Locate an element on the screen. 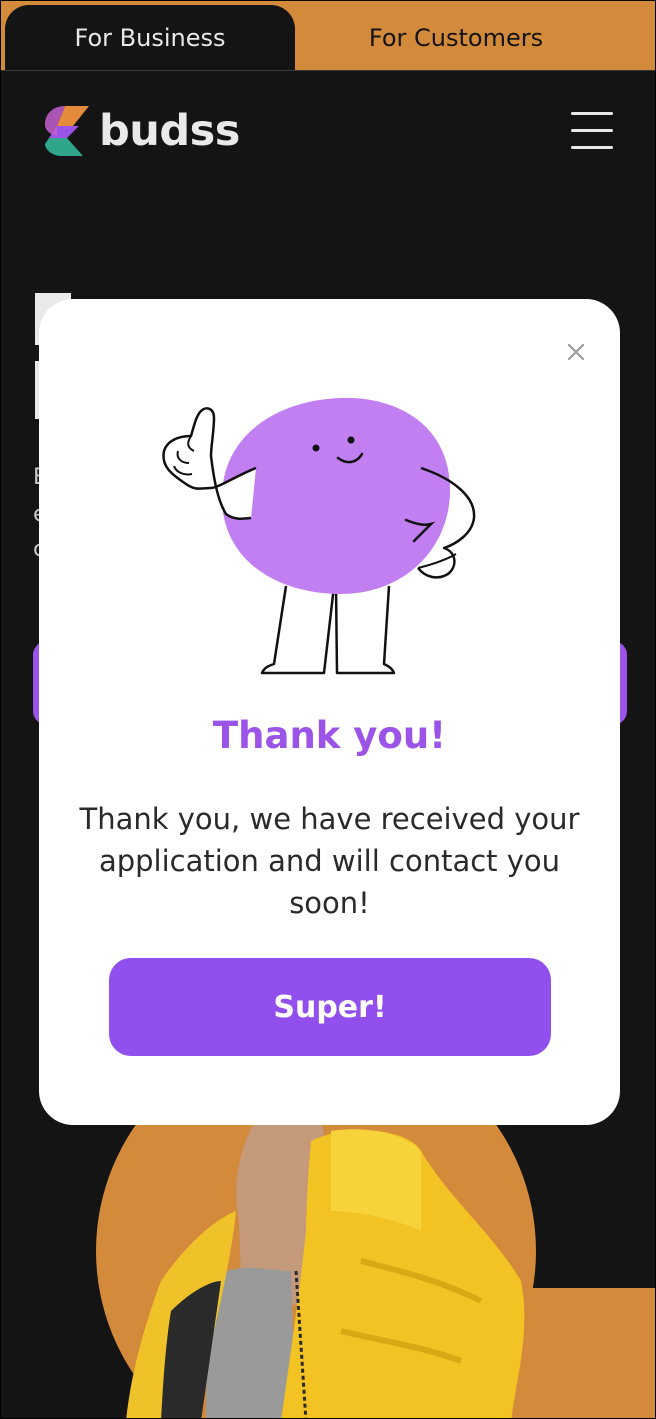  thumbs-up-mascot-illustration is located at coordinates (319, 536).